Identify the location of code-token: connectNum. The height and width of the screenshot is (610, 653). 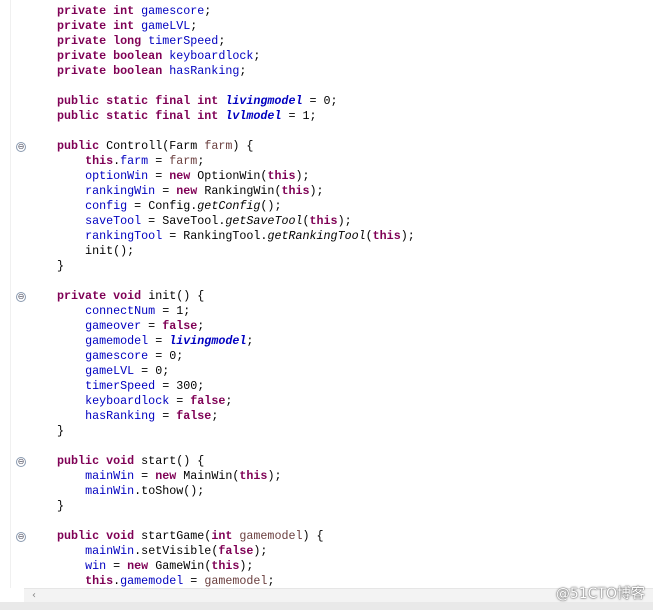
(120, 311).